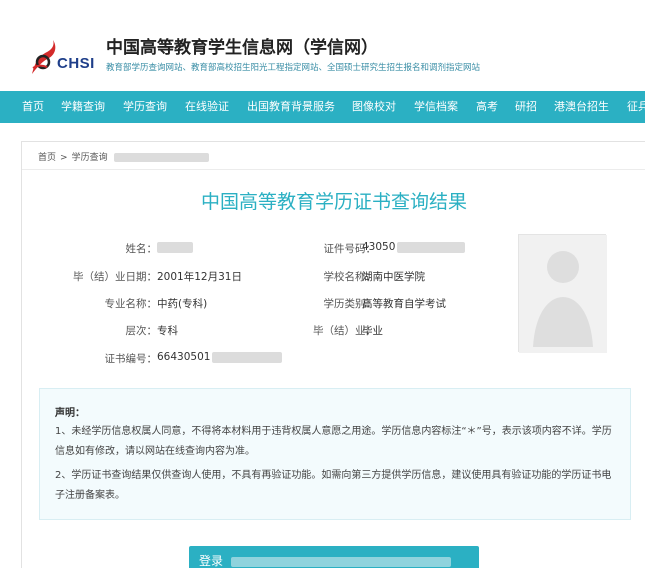  What do you see at coordinates (182, 304) in the screenshot?
I see `major-value: 中药(专科)` at bounding box center [182, 304].